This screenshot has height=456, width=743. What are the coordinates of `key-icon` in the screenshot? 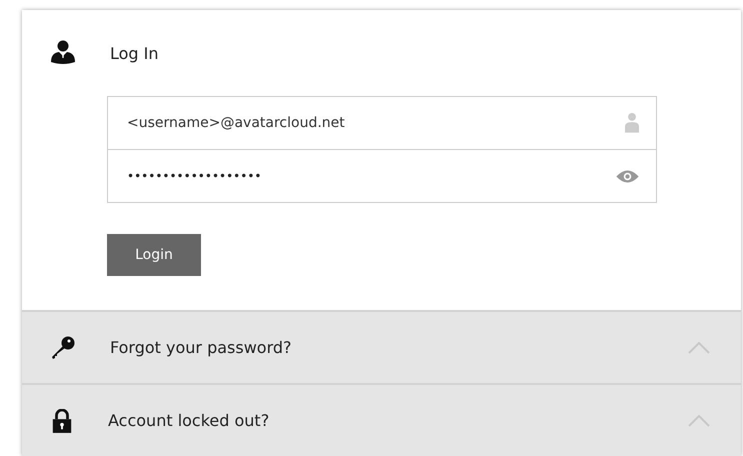 It's located at (63, 348).